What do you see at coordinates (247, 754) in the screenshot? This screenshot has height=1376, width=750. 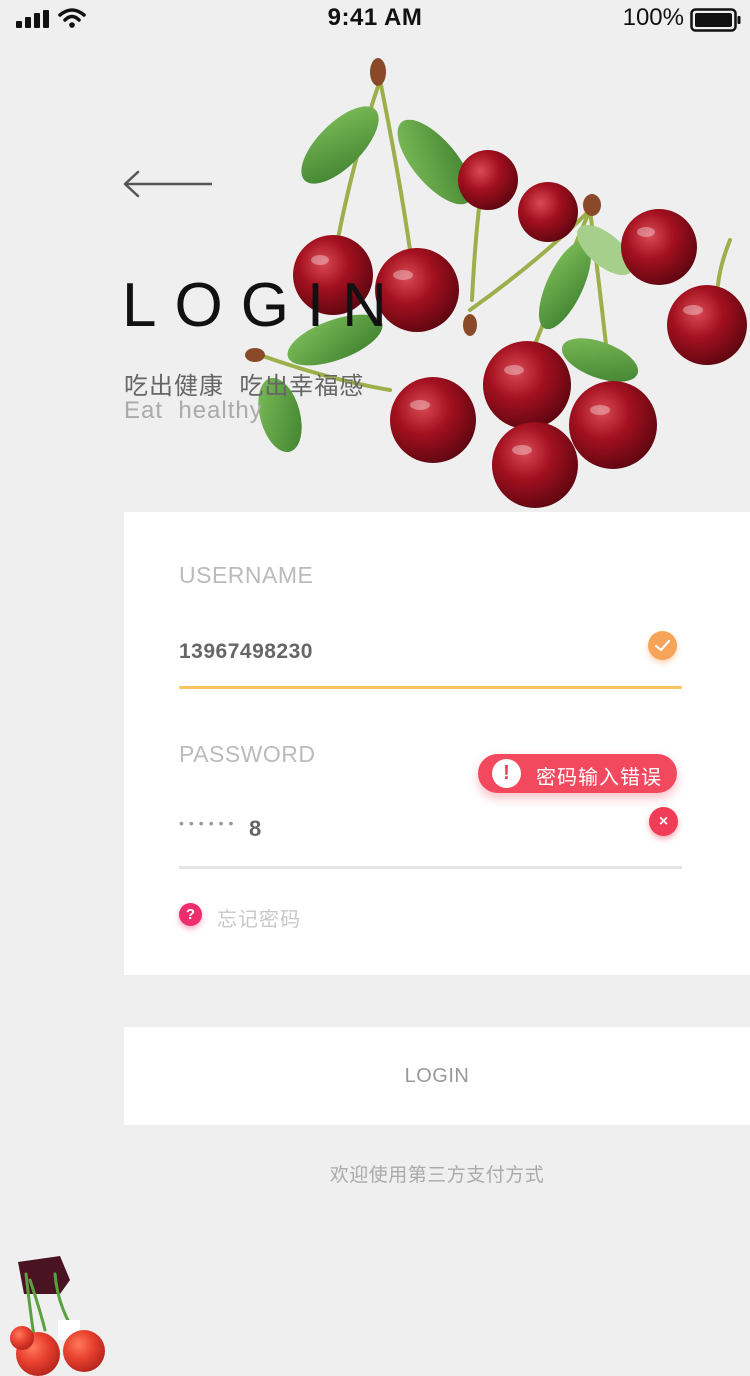 I see `password-label: PASSWORD` at bounding box center [247, 754].